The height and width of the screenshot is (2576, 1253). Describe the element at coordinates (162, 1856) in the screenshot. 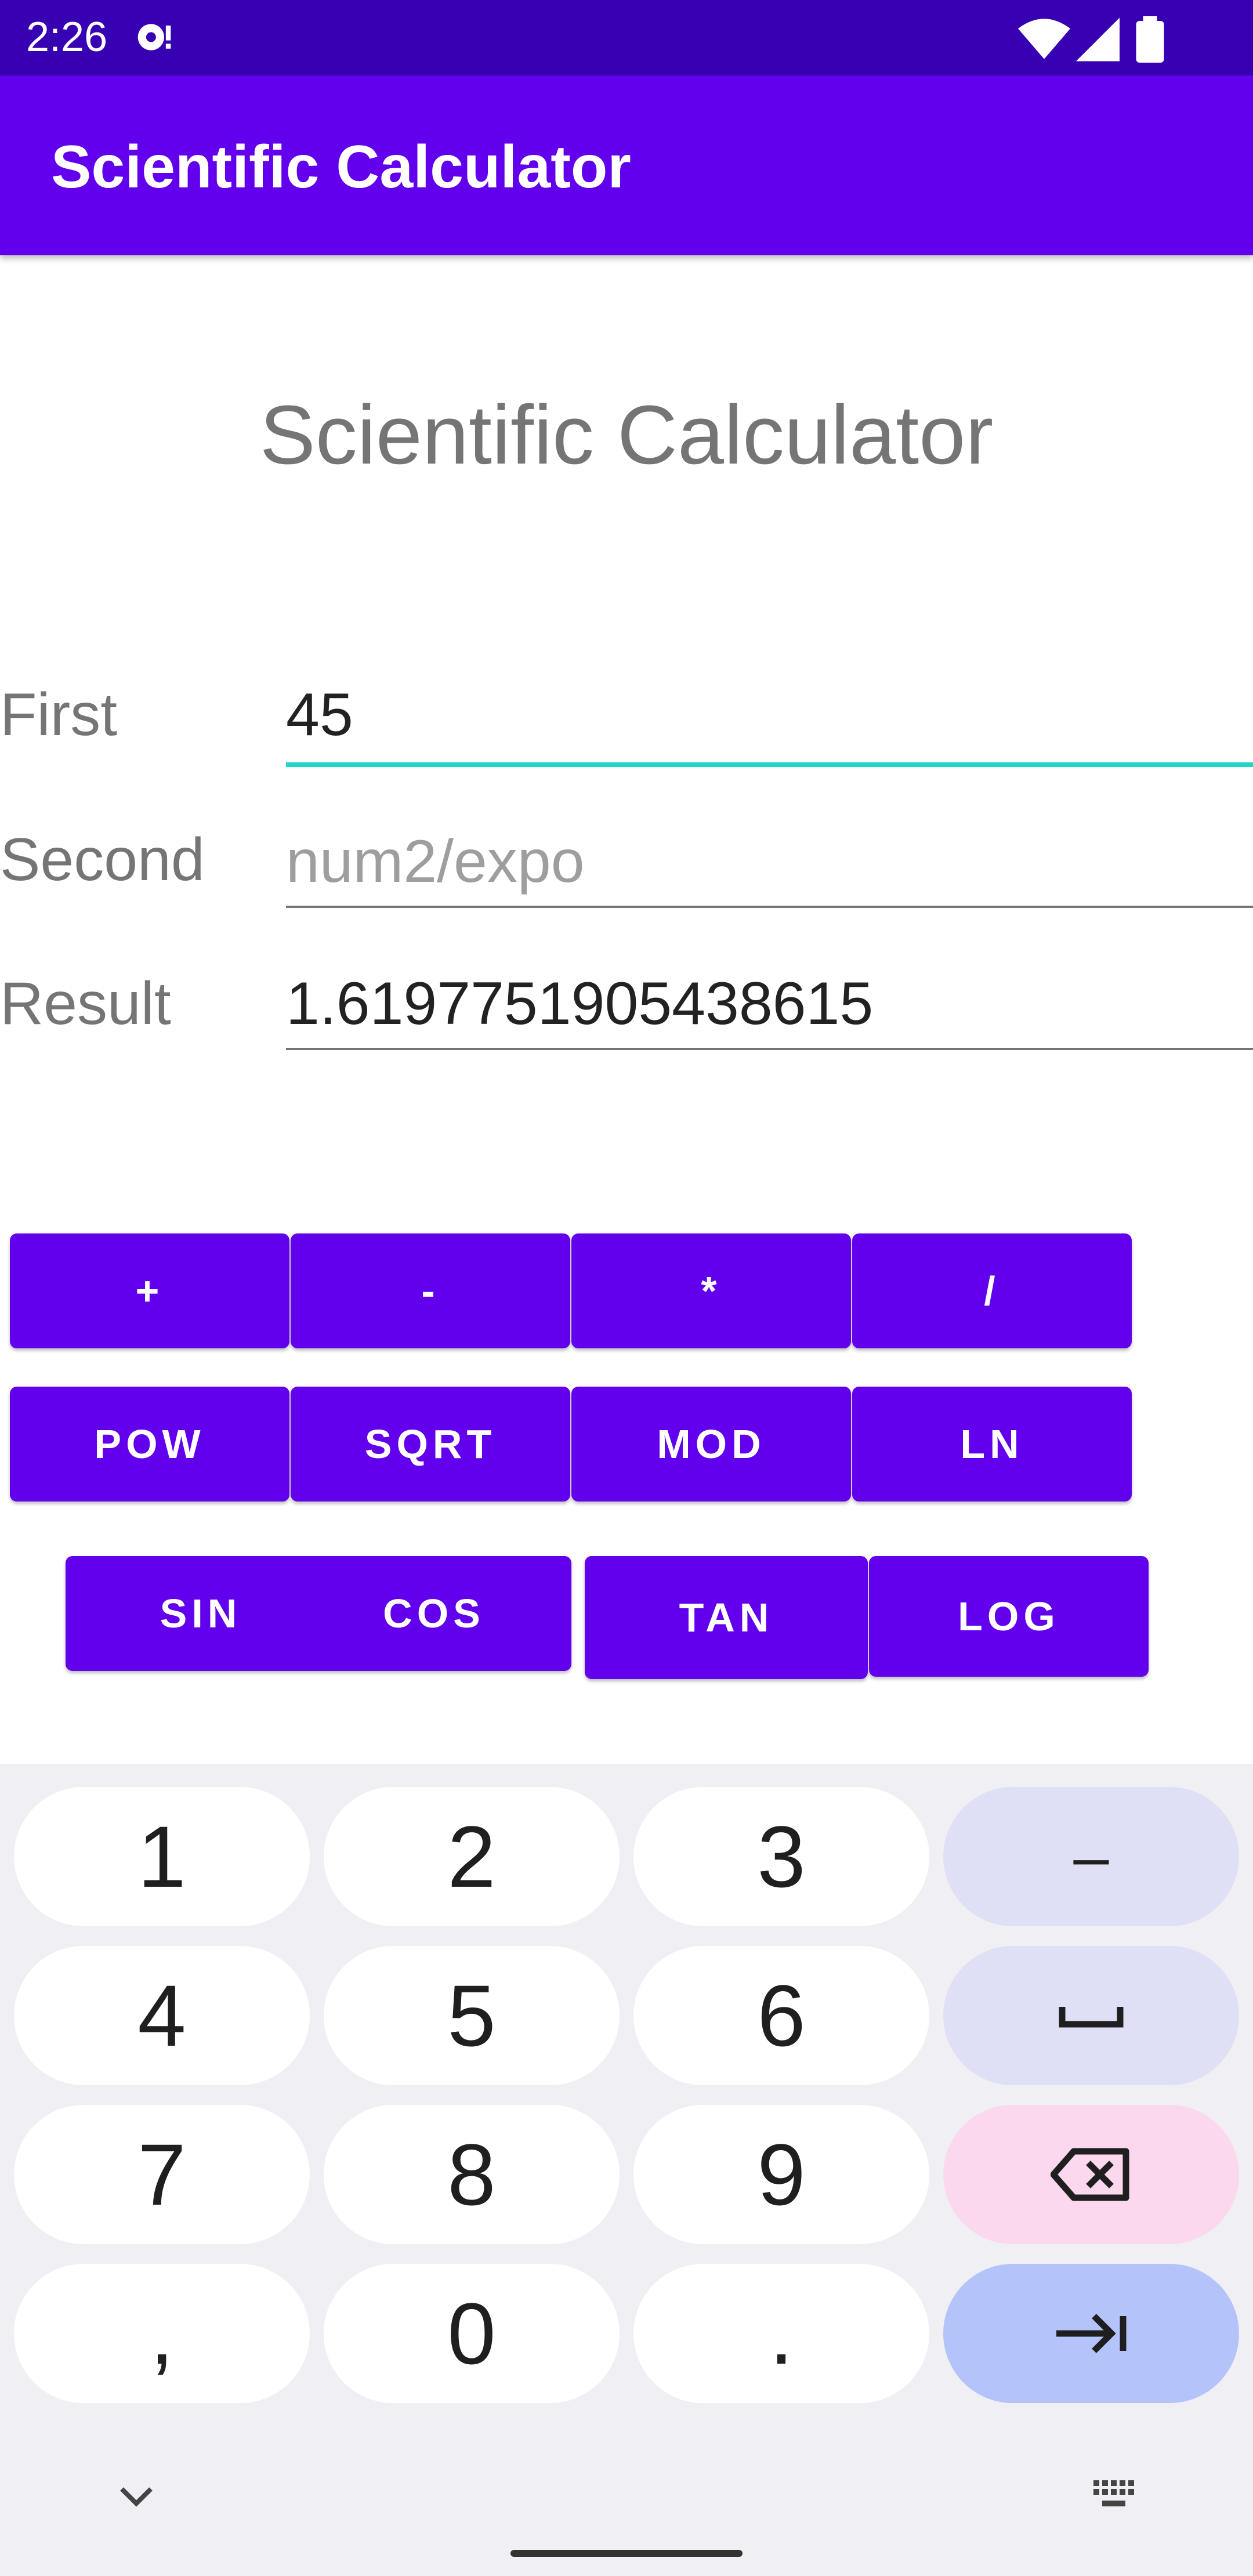

I see `key-1: 1` at that location.